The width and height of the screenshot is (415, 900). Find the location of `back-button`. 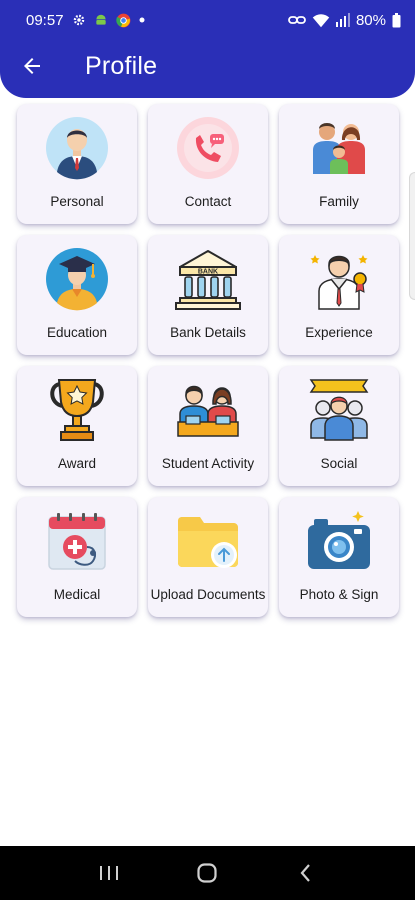

back-button is located at coordinates (32, 66).